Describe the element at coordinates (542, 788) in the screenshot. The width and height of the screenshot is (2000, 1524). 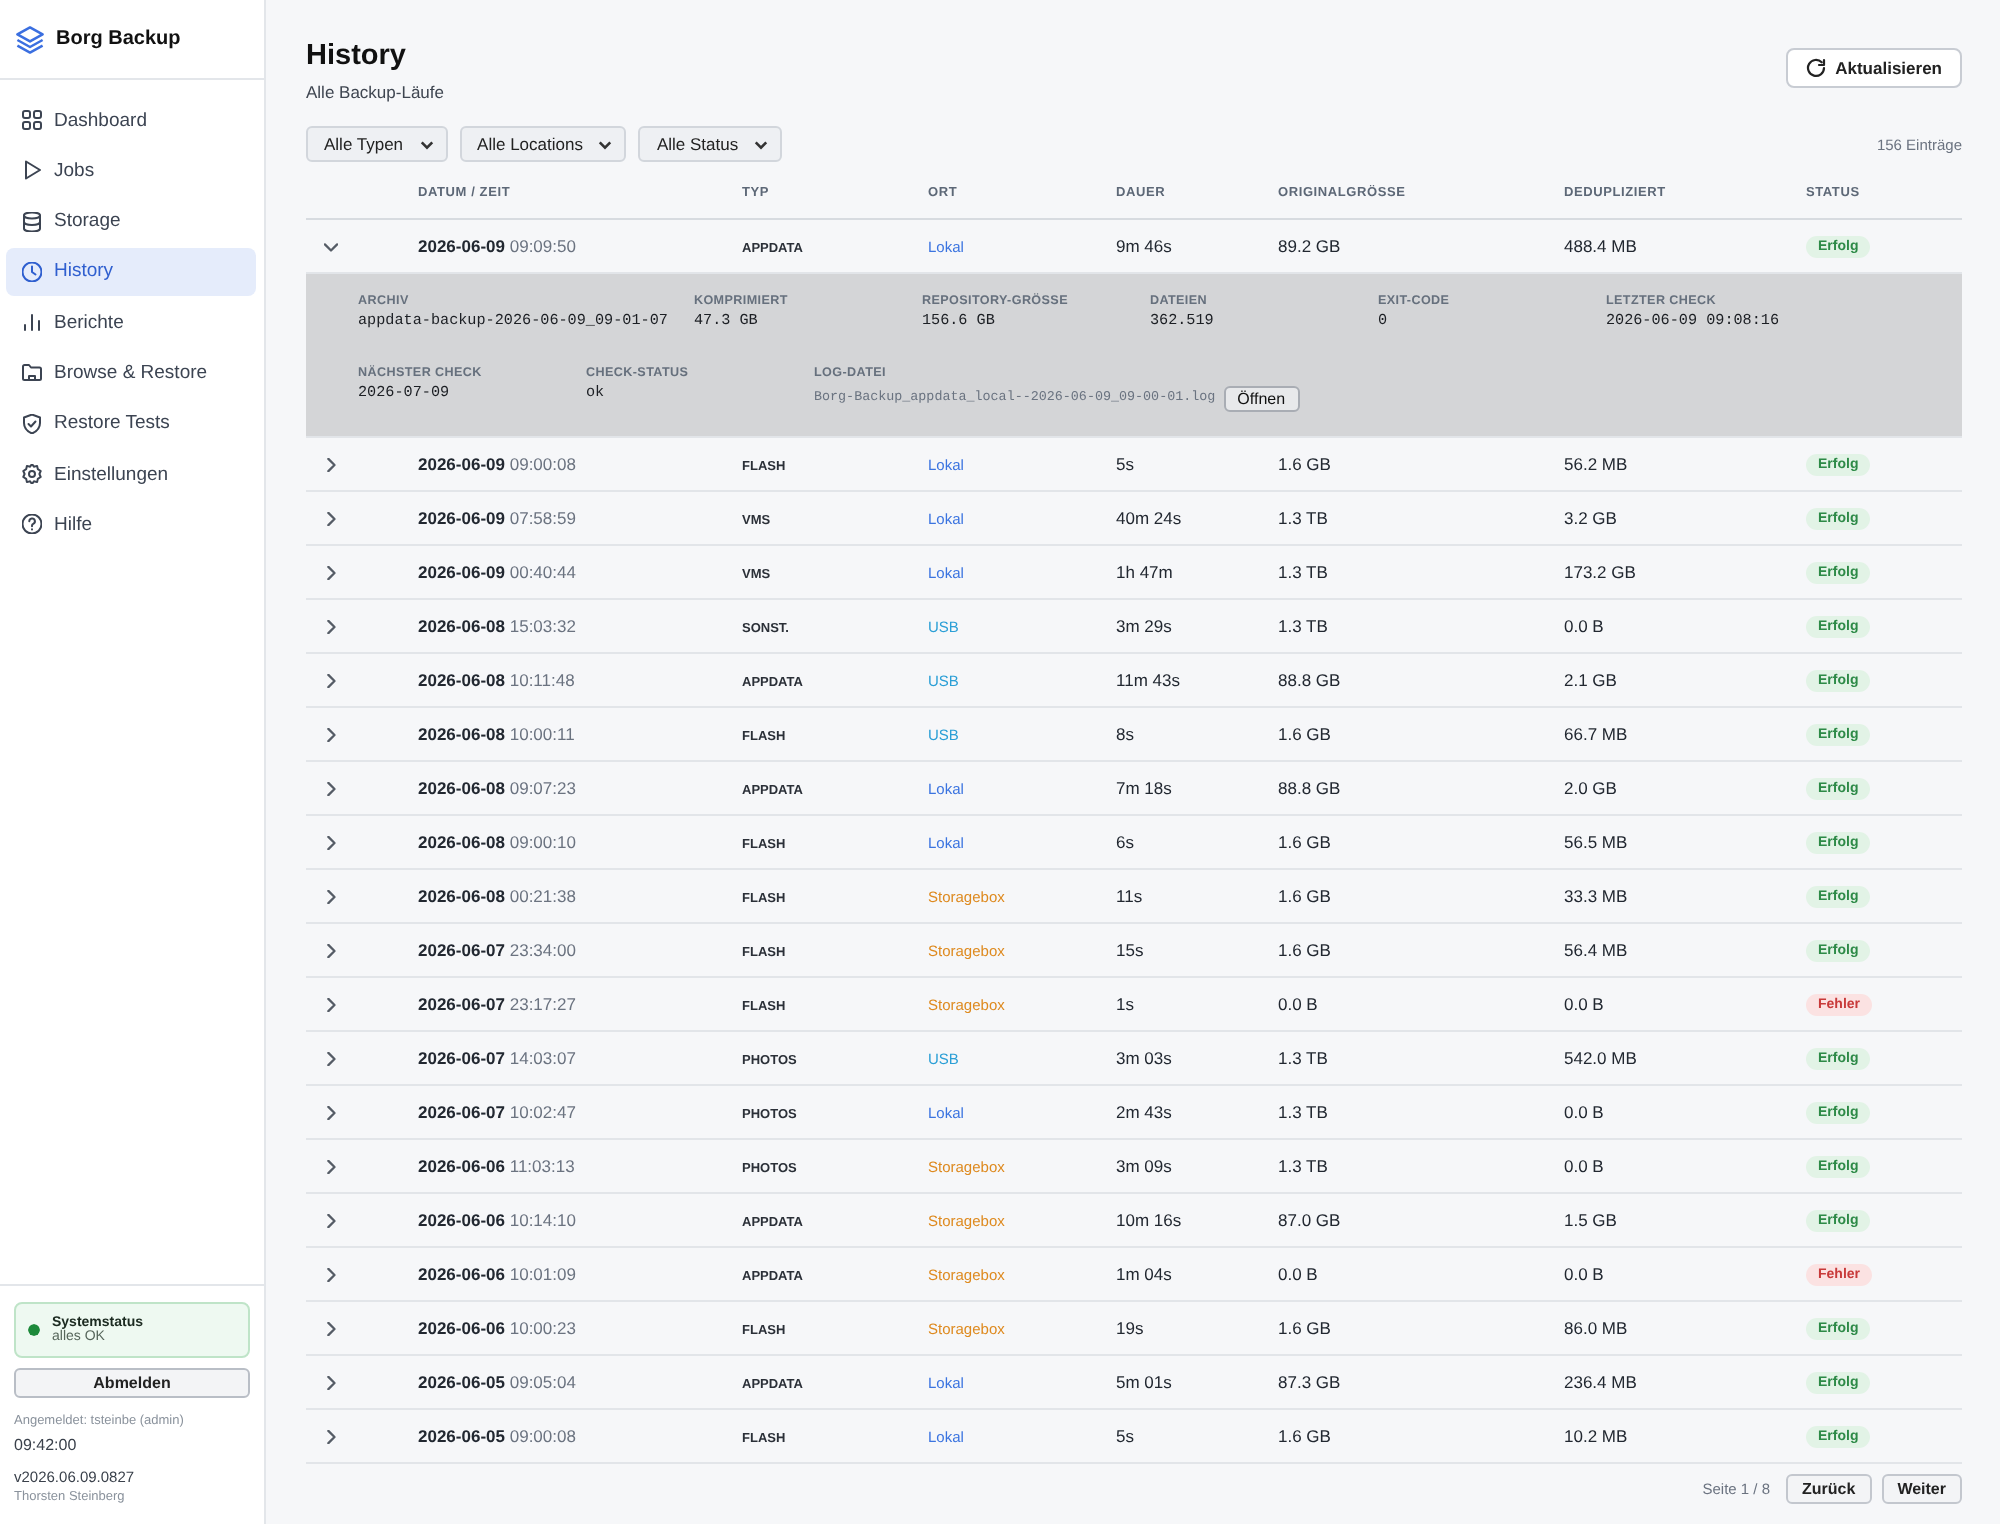
I see `time-text: 09:07:23` at that location.